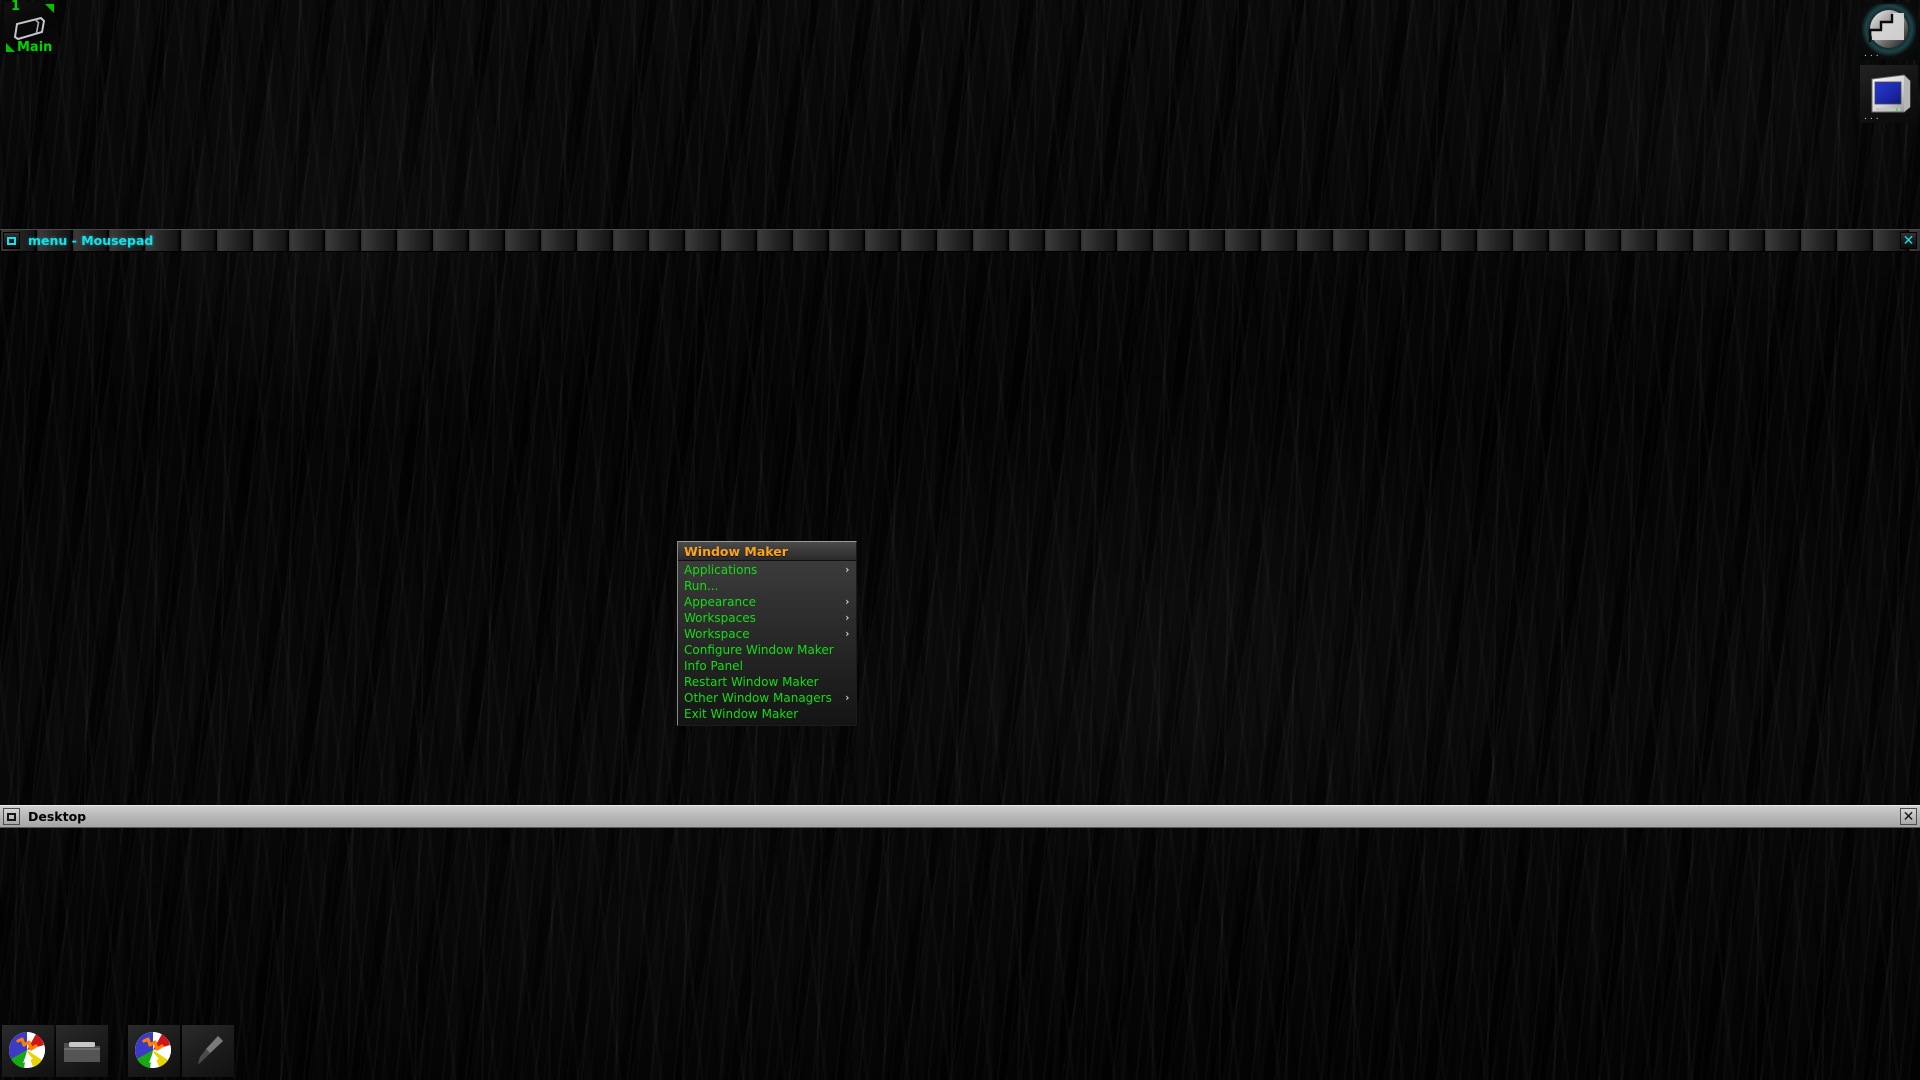 This screenshot has width=1920, height=1080. What do you see at coordinates (720, 602) in the screenshot?
I see `menu-item-label: Appearance` at bounding box center [720, 602].